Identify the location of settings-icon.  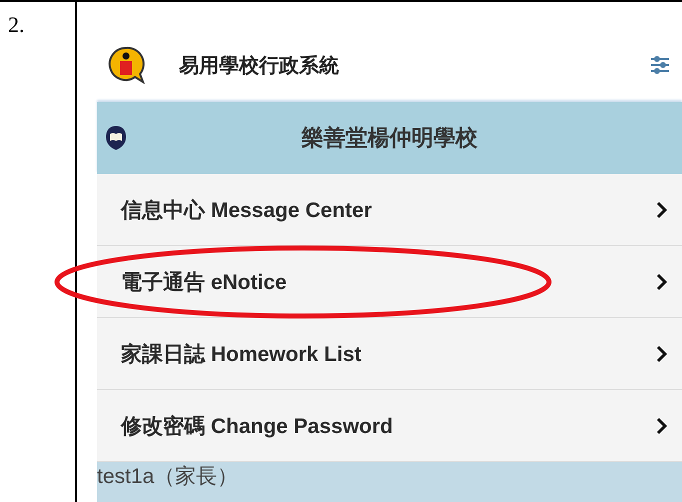
(660, 65).